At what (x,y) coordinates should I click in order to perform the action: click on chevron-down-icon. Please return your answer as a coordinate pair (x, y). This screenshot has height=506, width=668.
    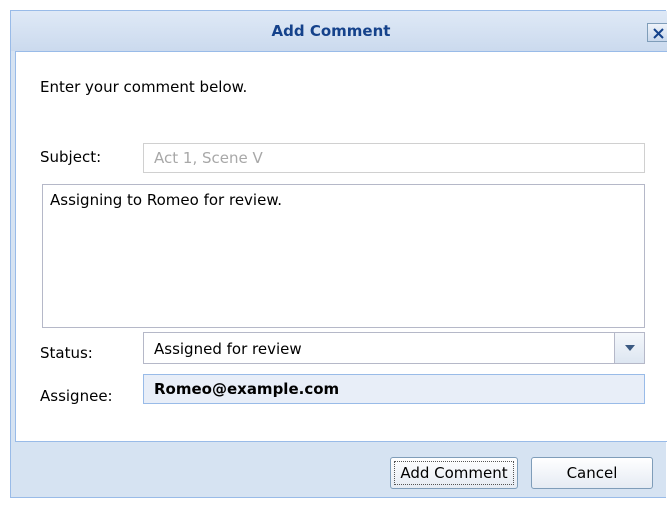
    Looking at the image, I should click on (630, 348).